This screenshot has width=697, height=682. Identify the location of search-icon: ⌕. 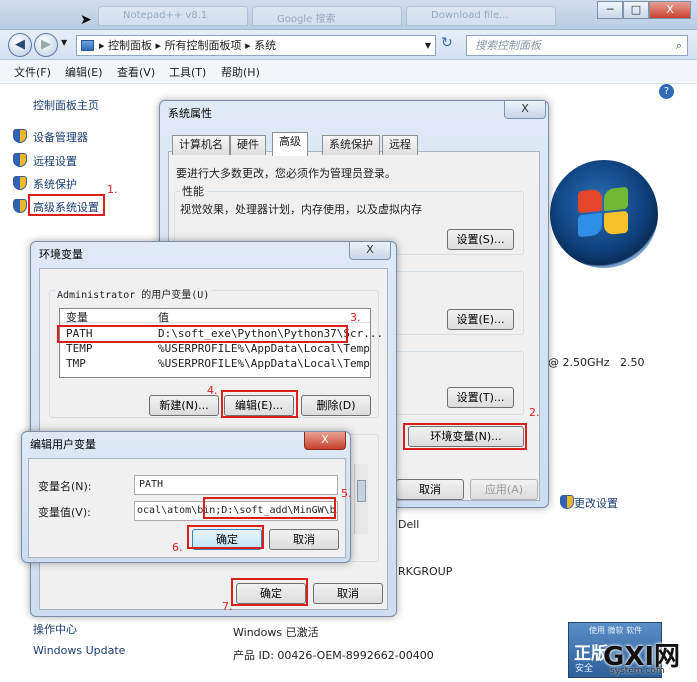
(679, 45).